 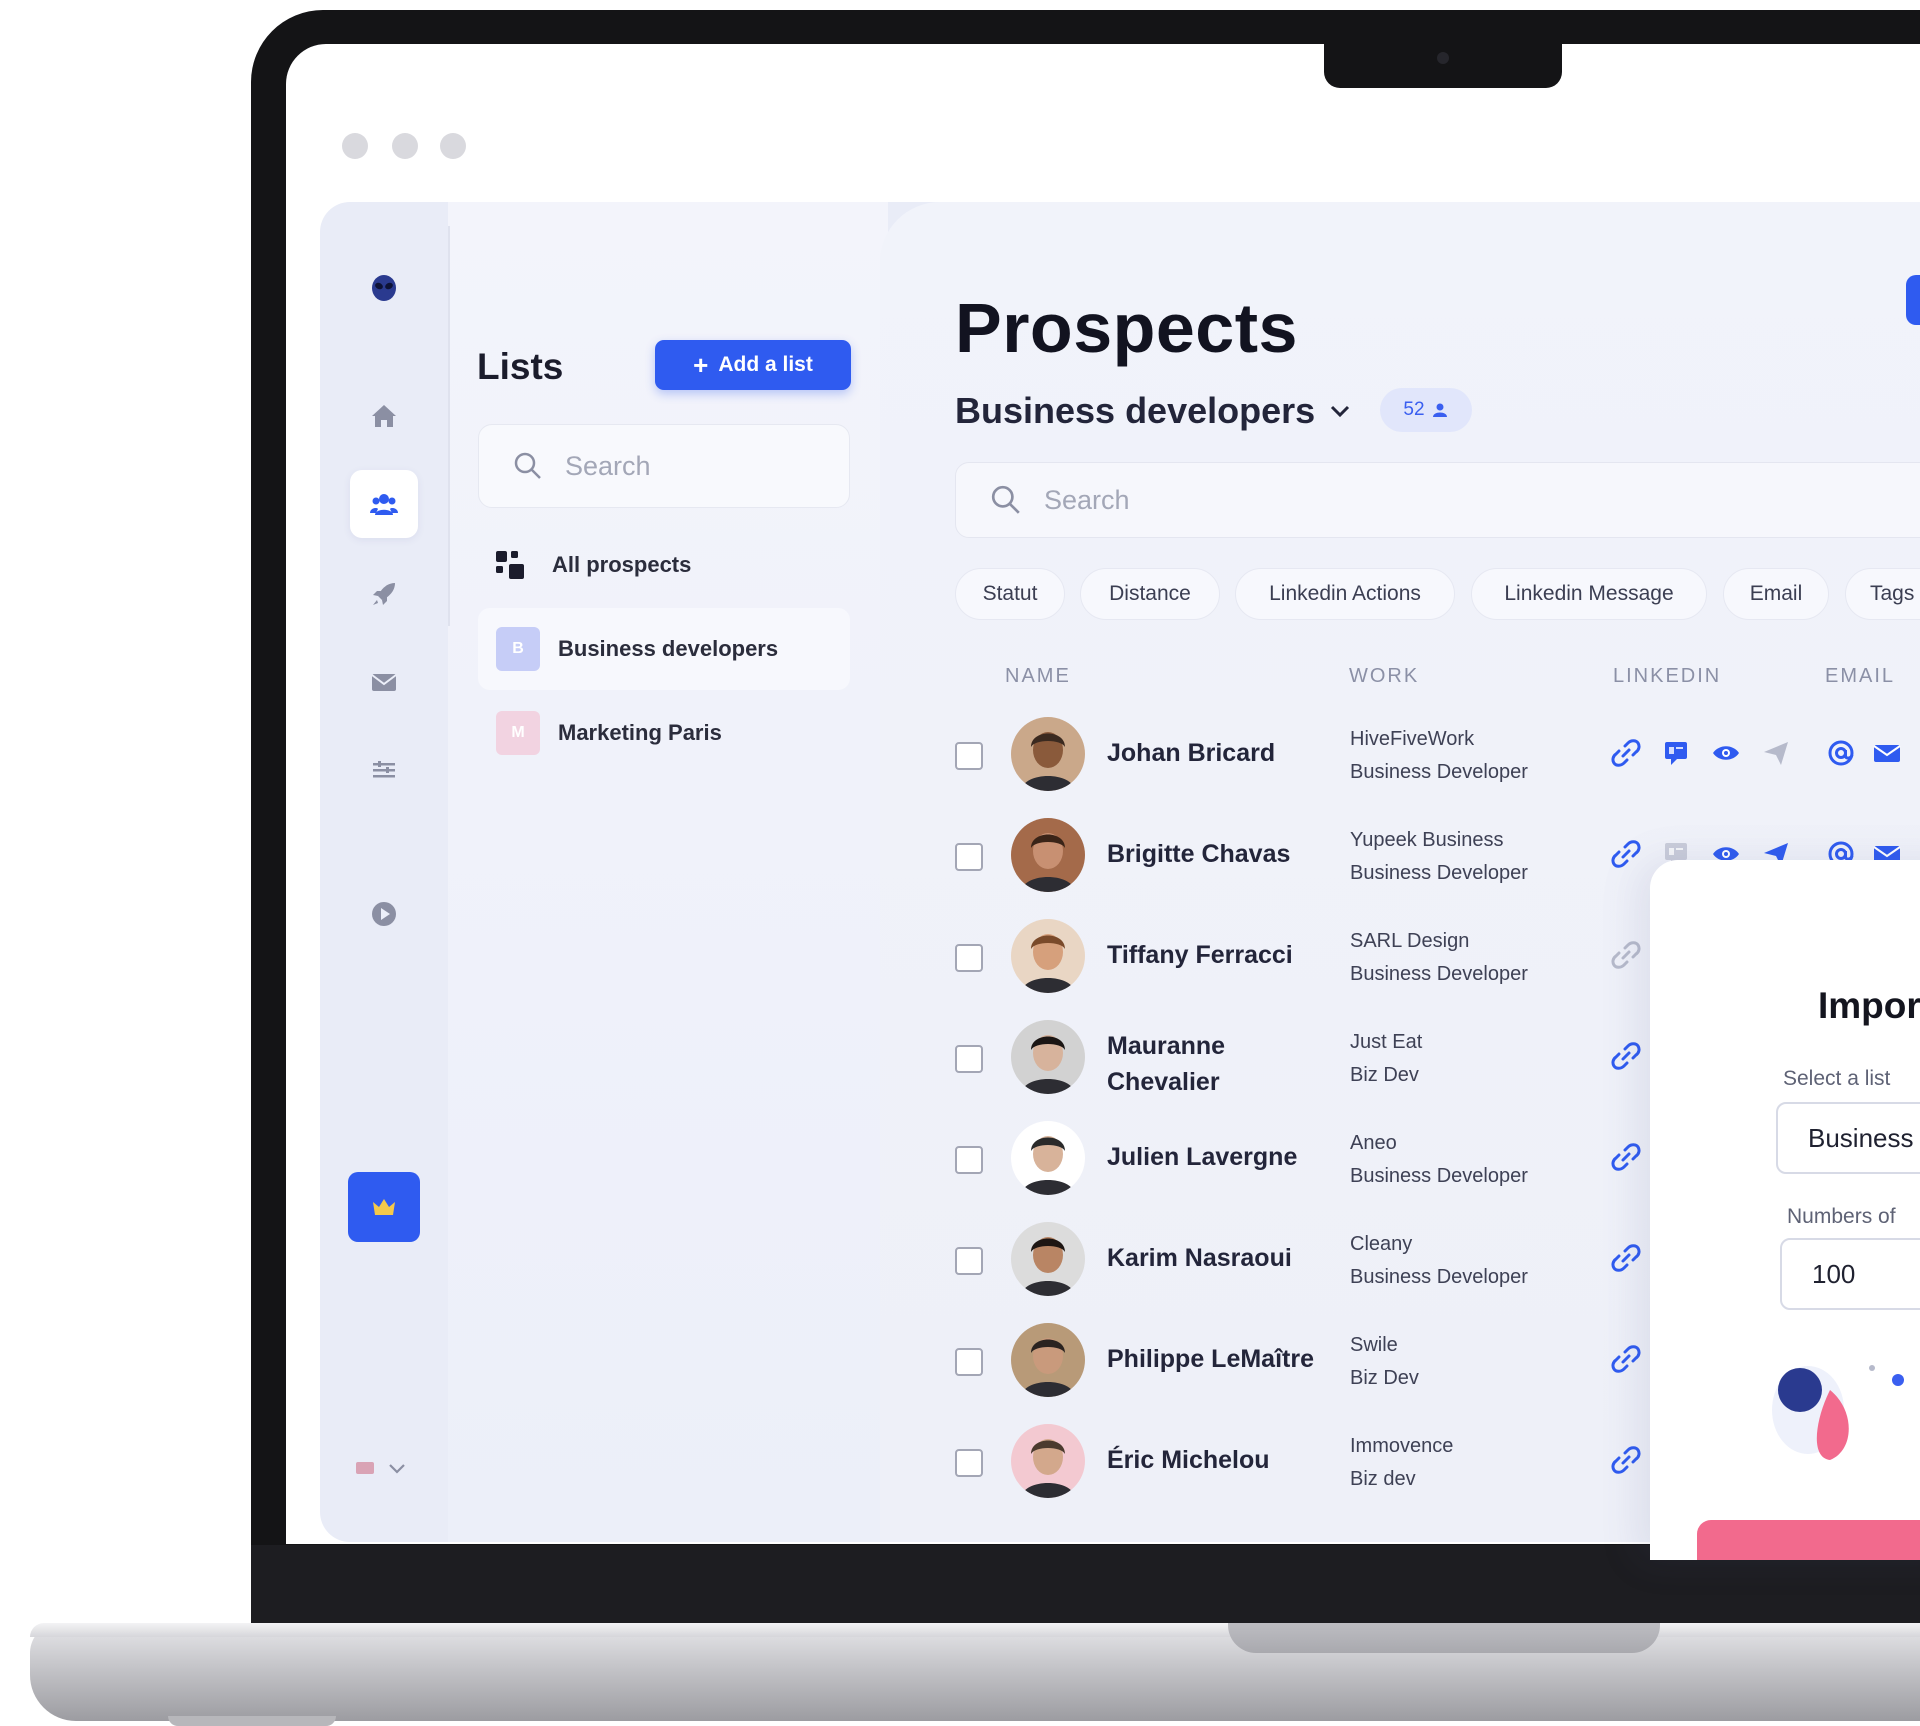 I want to click on import-modal-title: Impor, so click(x=1869, y=1005).